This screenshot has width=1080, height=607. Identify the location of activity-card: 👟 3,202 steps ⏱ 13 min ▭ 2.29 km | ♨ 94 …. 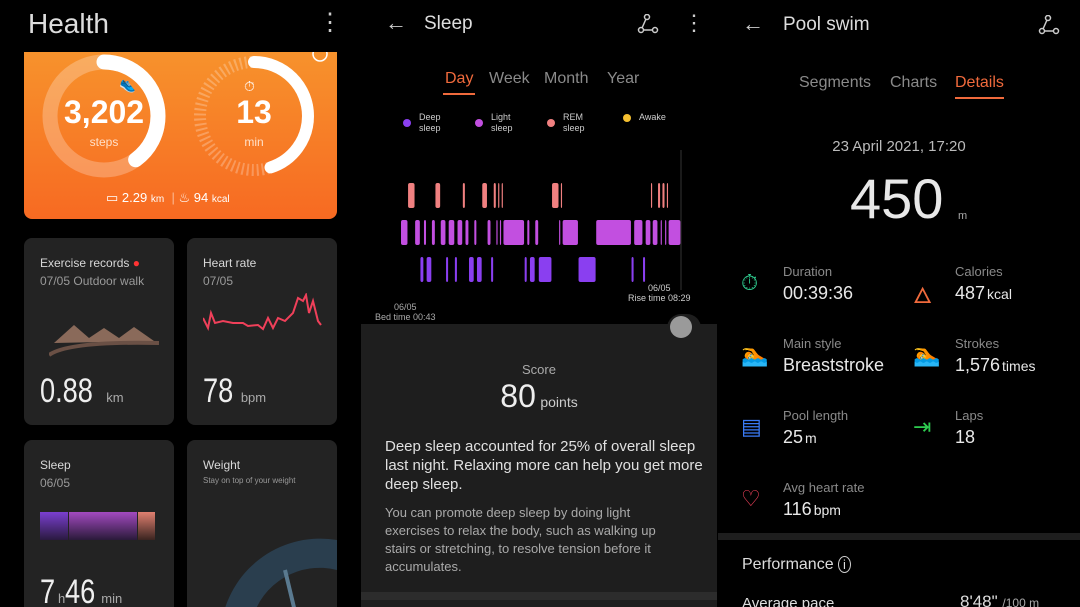
(180, 135).